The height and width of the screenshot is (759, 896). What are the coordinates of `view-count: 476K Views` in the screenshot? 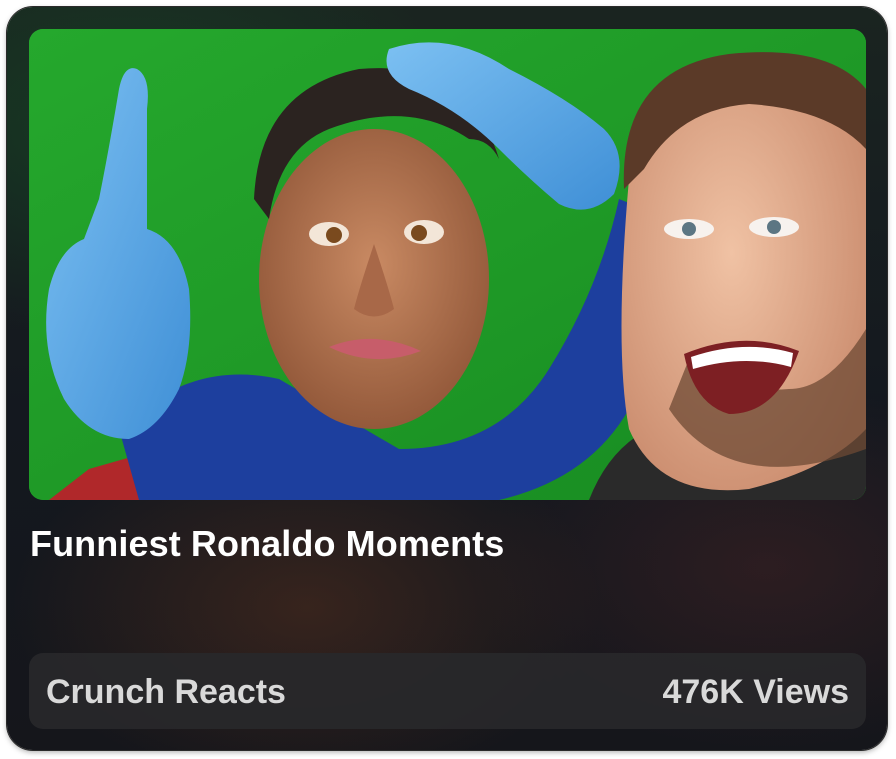 It's located at (755, 692).